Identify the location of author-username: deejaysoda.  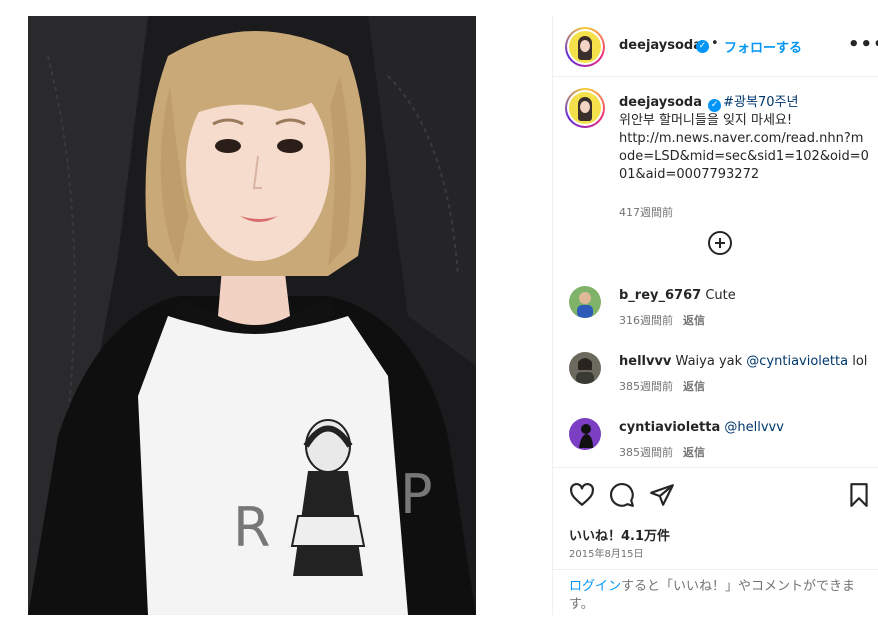
(660, 45).